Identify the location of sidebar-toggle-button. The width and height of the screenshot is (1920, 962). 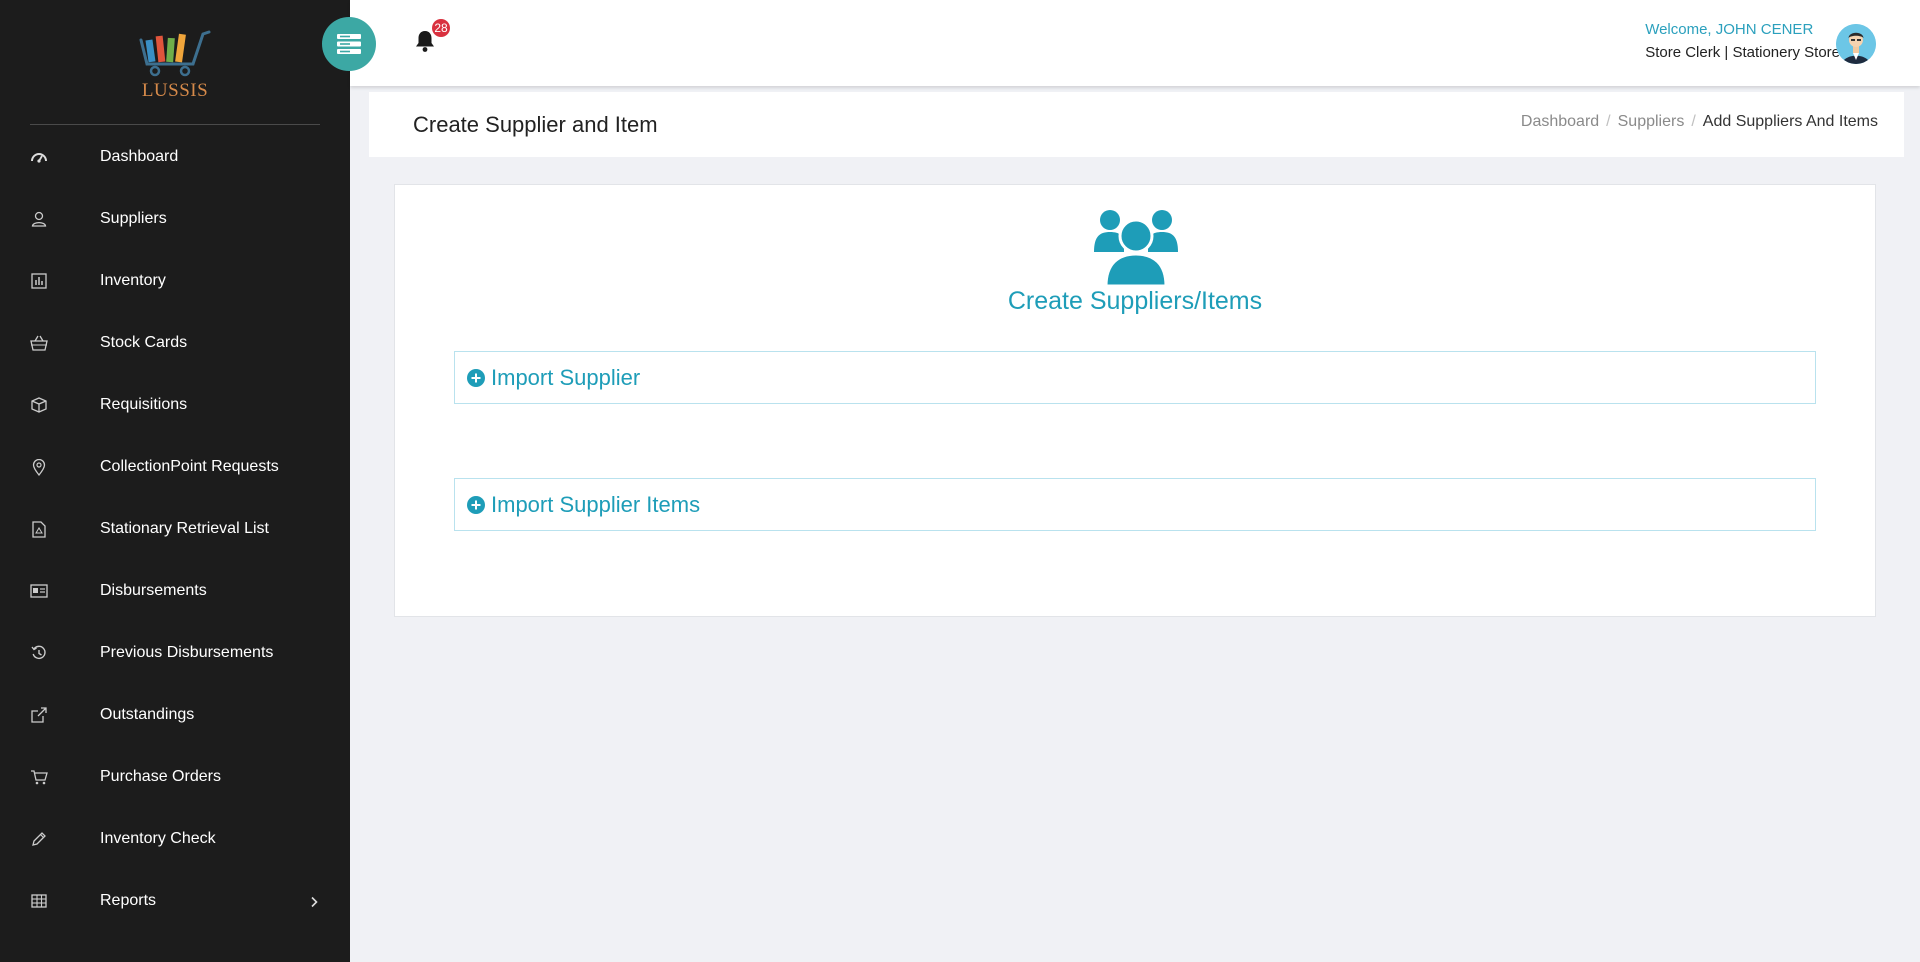
(349, 44).